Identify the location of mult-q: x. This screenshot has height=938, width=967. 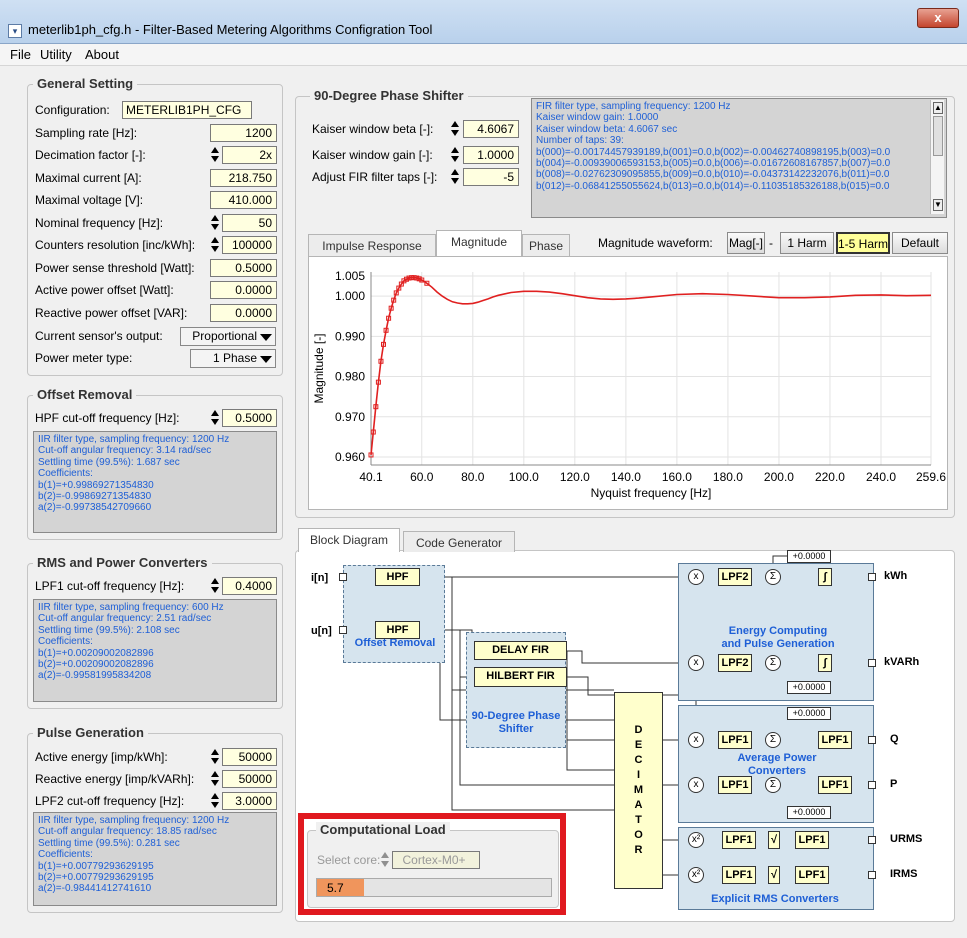
(696, 740).